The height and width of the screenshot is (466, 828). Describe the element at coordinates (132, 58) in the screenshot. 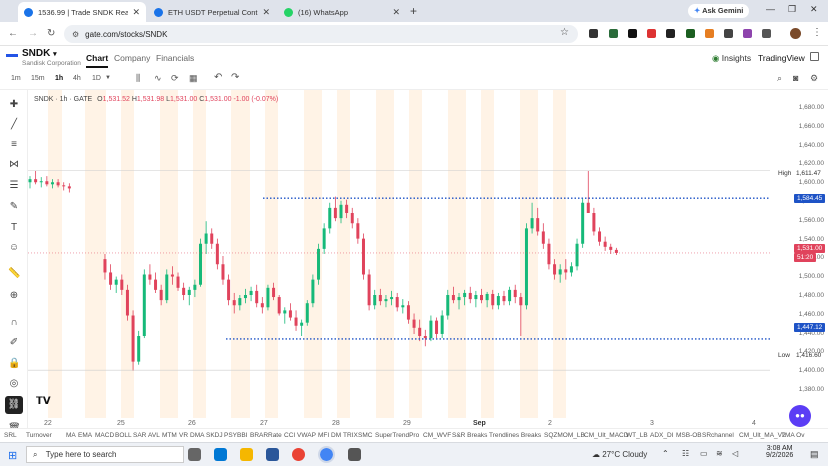

I see `tab-company: Company` at that location.